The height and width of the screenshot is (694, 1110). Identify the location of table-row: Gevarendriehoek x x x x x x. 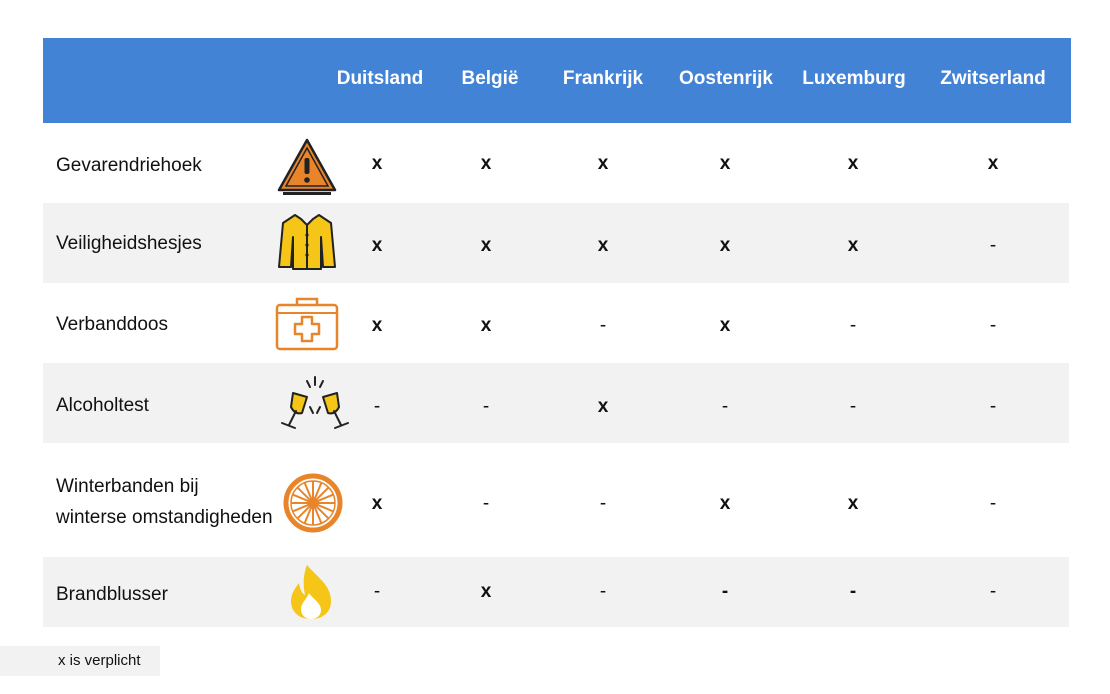
(556, 163).